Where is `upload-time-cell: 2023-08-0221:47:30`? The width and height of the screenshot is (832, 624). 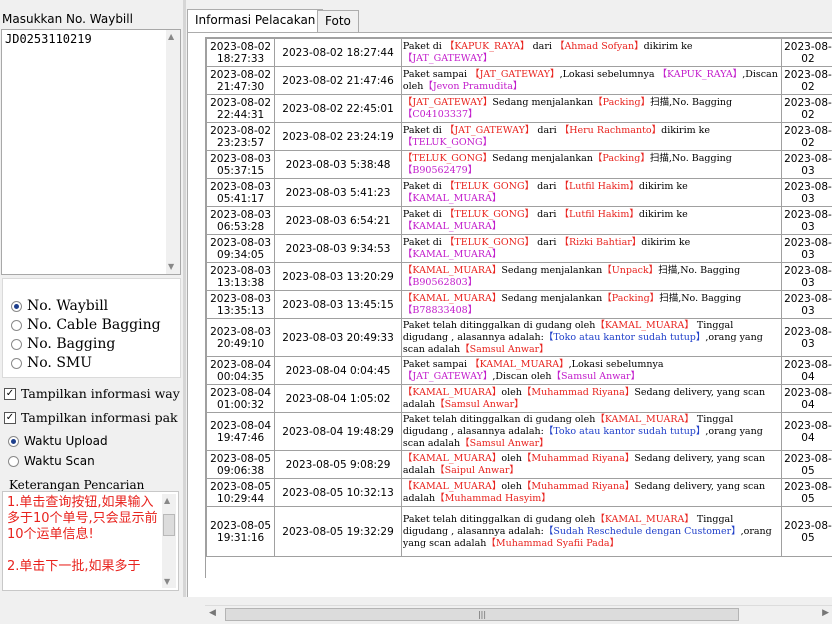 upload-time-cell: 2023-08-0221:47:30 is located at coordinates (241, 81).